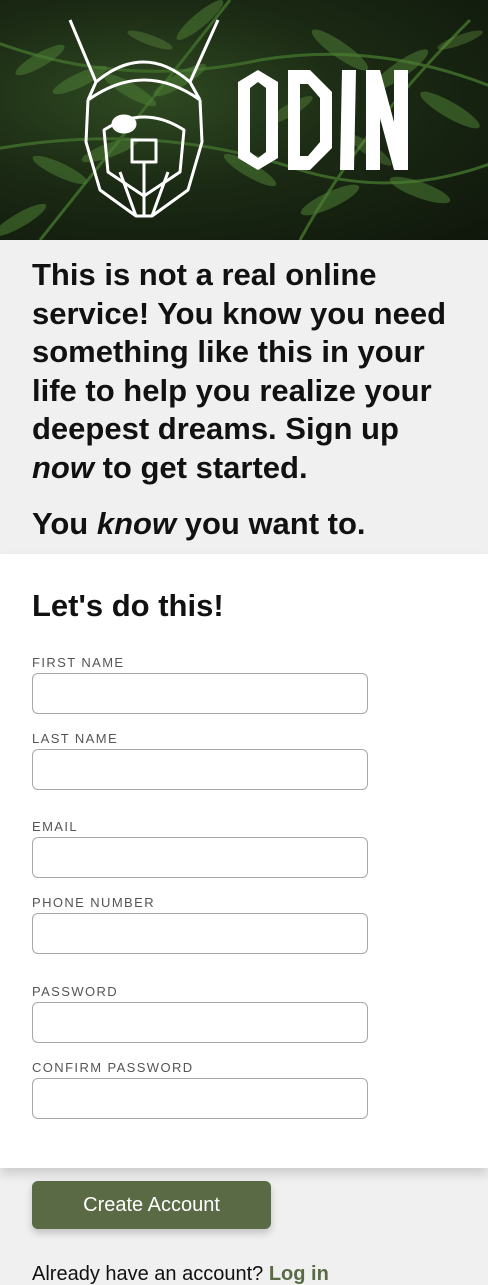 This screenshot has height=1285, width=488. I want to click on password-input, so click(200, 1022).